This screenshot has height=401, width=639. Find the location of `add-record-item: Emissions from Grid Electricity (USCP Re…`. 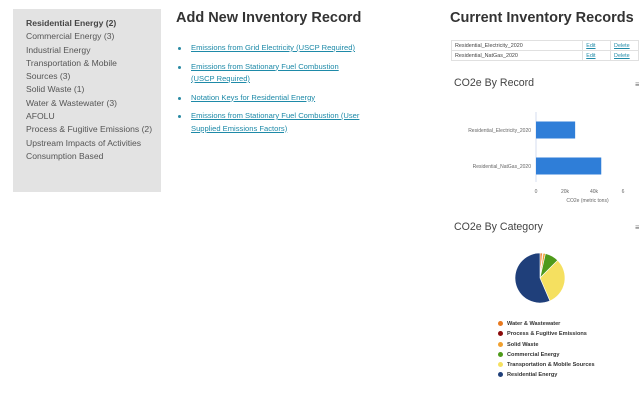

add-record-item: Emissions from Grid Electricity (USCP Re… is located at coordinates (288, 48).